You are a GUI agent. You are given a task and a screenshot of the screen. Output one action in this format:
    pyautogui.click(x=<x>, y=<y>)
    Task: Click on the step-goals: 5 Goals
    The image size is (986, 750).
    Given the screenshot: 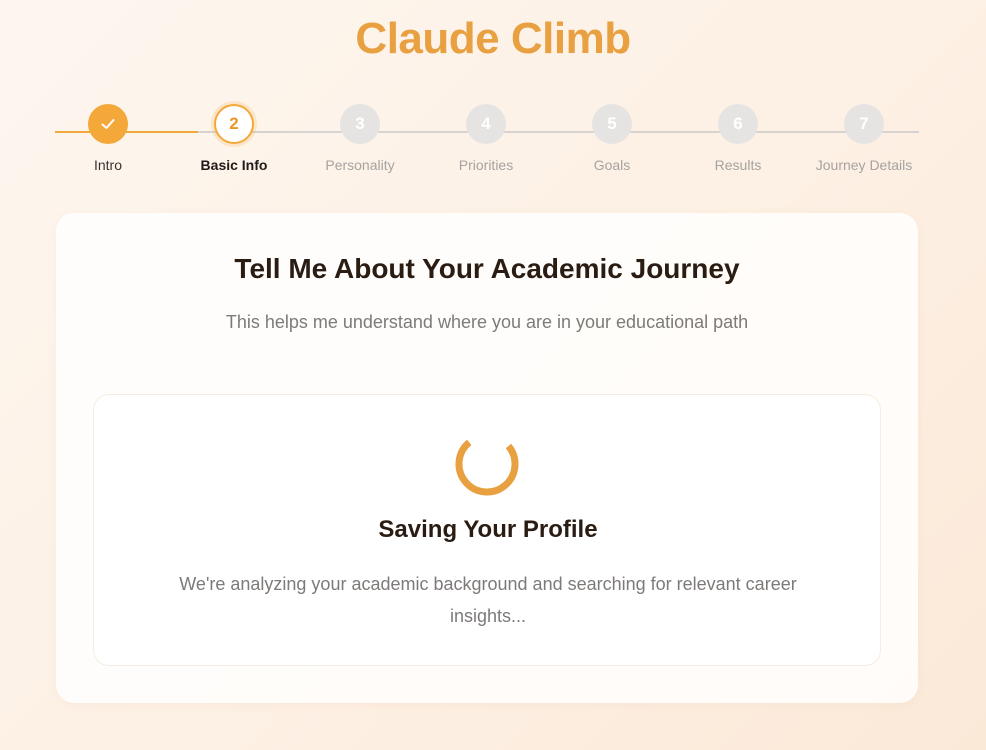 What is the action you would take?
    pyautogui.click(x=612, y=138)
    